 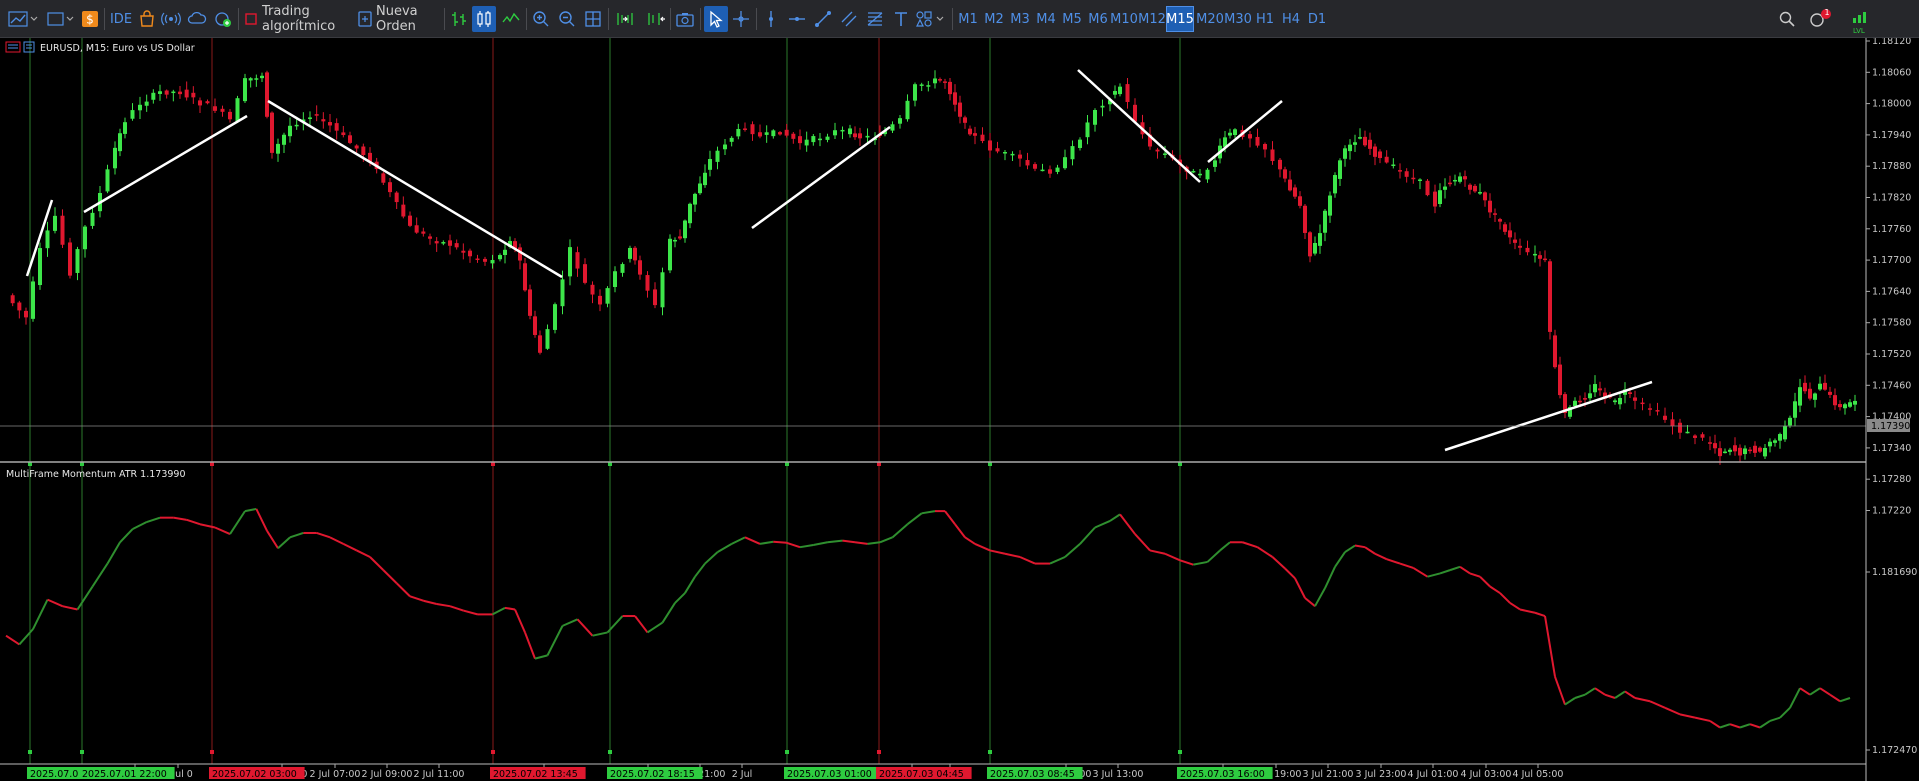 I want to click on template-icon, so click(x=61, y=19).